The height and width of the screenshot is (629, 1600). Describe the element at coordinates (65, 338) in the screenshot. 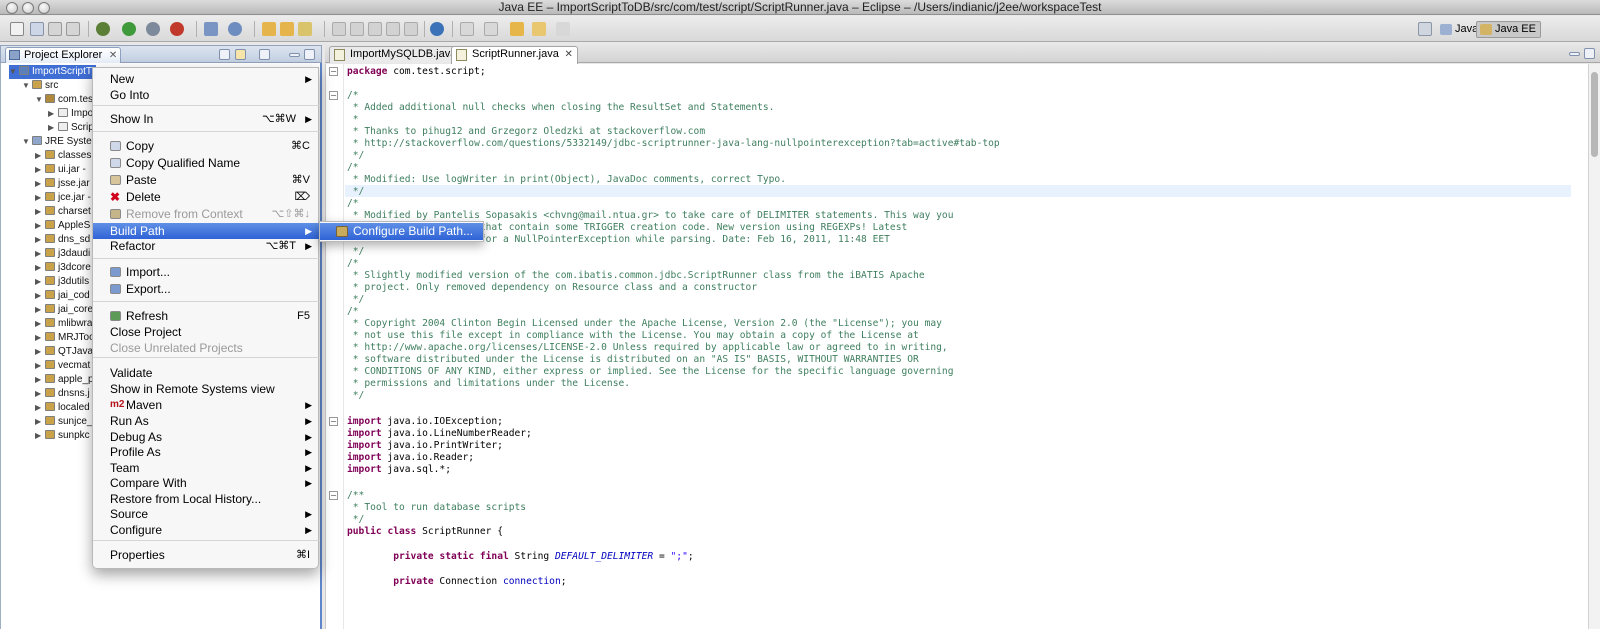

I see `tree-item: ▶ MRJToo` at that location.